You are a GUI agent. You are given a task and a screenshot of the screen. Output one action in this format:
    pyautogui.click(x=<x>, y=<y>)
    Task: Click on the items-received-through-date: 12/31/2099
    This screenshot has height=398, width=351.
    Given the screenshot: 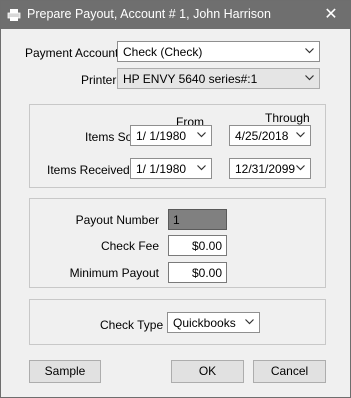 What is the action you would take?
    pyautogui.click(x=270, y=168)
    